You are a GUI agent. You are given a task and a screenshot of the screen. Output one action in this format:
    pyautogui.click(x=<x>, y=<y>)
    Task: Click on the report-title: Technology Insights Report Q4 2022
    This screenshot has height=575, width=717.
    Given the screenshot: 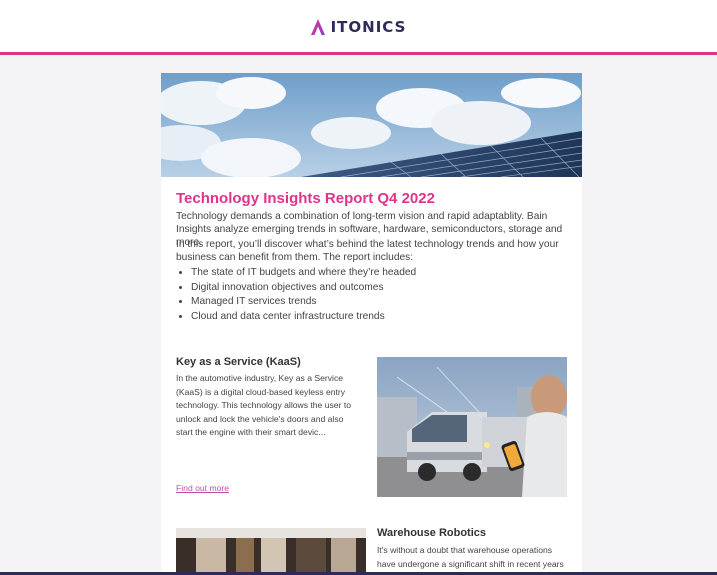 What is the action you would take?
    pyautogui.click(x=305, y=198)
    